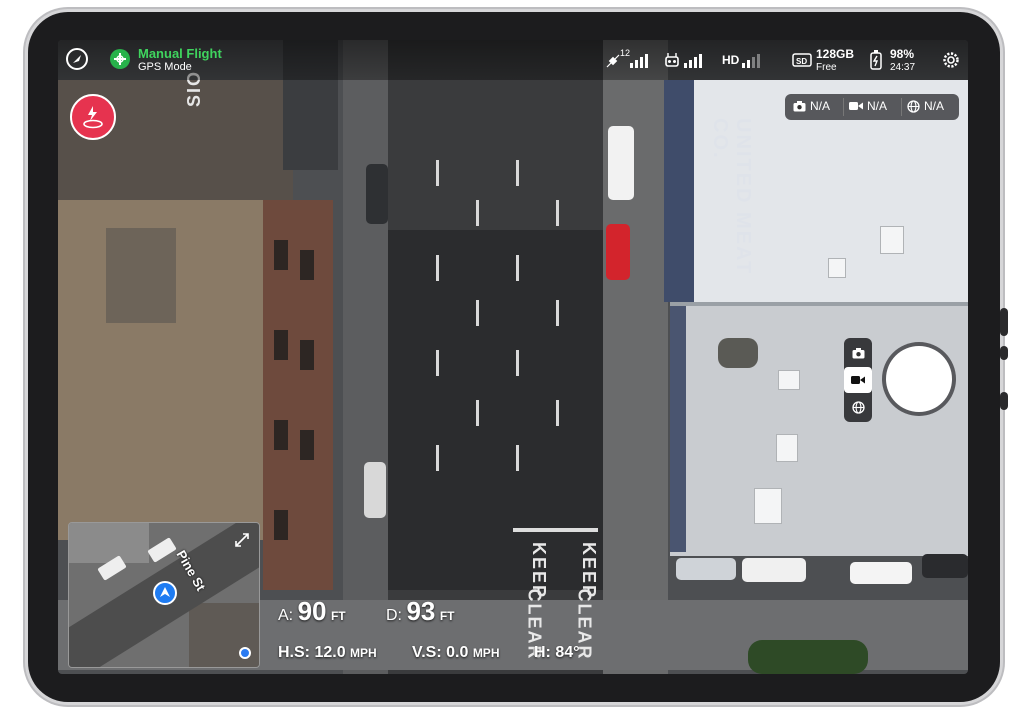 This screenshot has width=1028, height=718. Describe the element at coordinates (365, 357) in the screenshot. I see `scene-sidewalk` at that location.